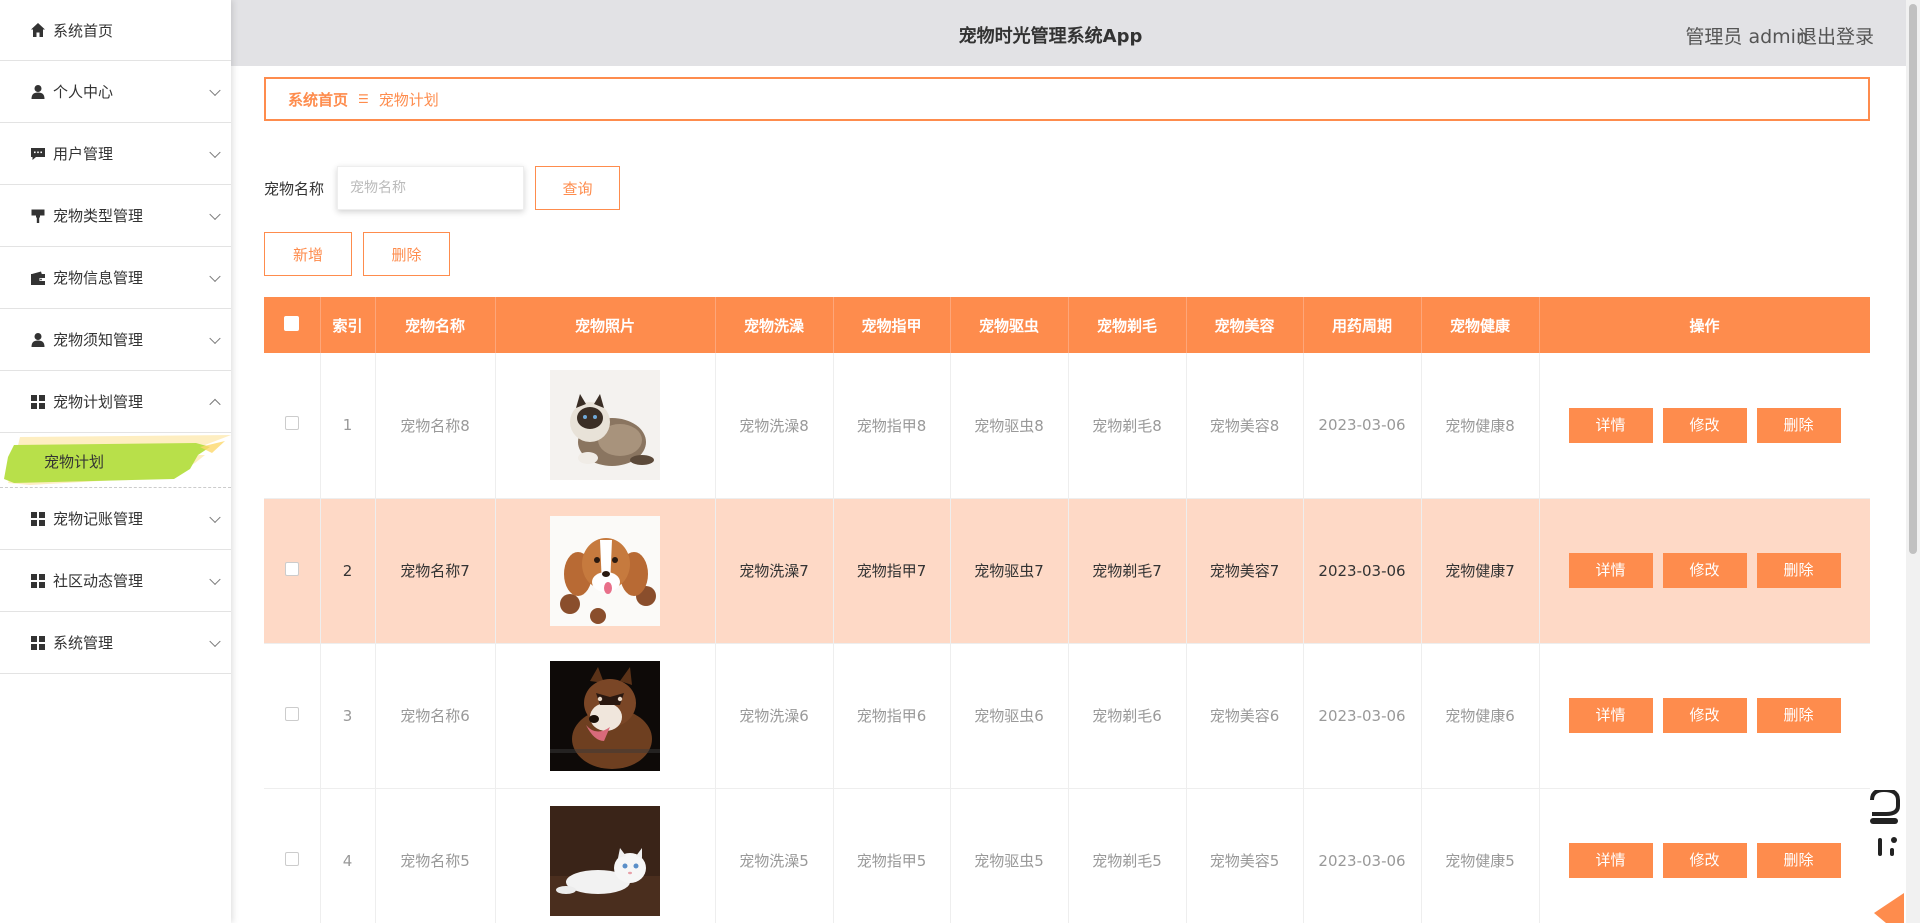 Image resolution: width=1920 pixels, height=923 pixels. What do you see at coordinates (430, 188) in the screenshot?
I see `pet-name-search-input` at bounding box center [430, 188].